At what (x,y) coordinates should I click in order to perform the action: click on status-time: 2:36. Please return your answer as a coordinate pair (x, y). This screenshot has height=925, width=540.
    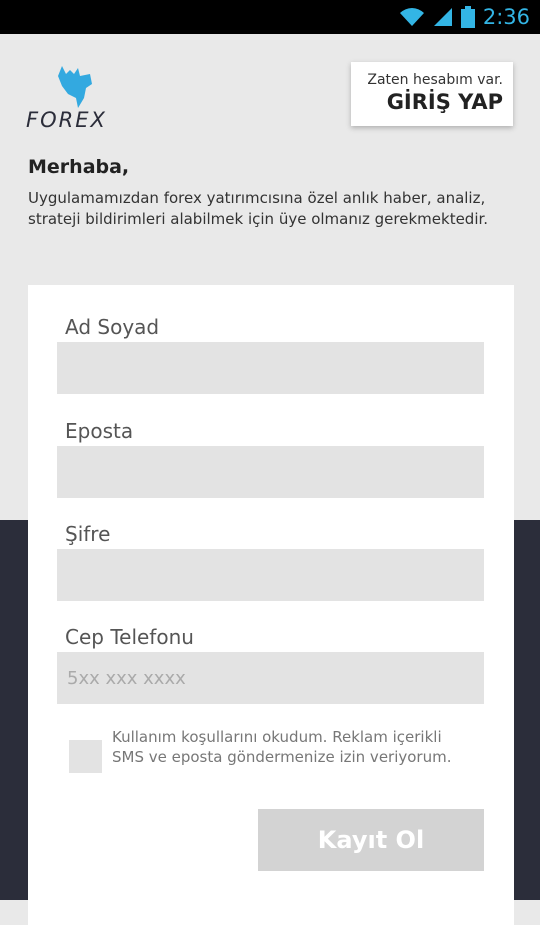
    Looking at the image, I should click on (506, 17).